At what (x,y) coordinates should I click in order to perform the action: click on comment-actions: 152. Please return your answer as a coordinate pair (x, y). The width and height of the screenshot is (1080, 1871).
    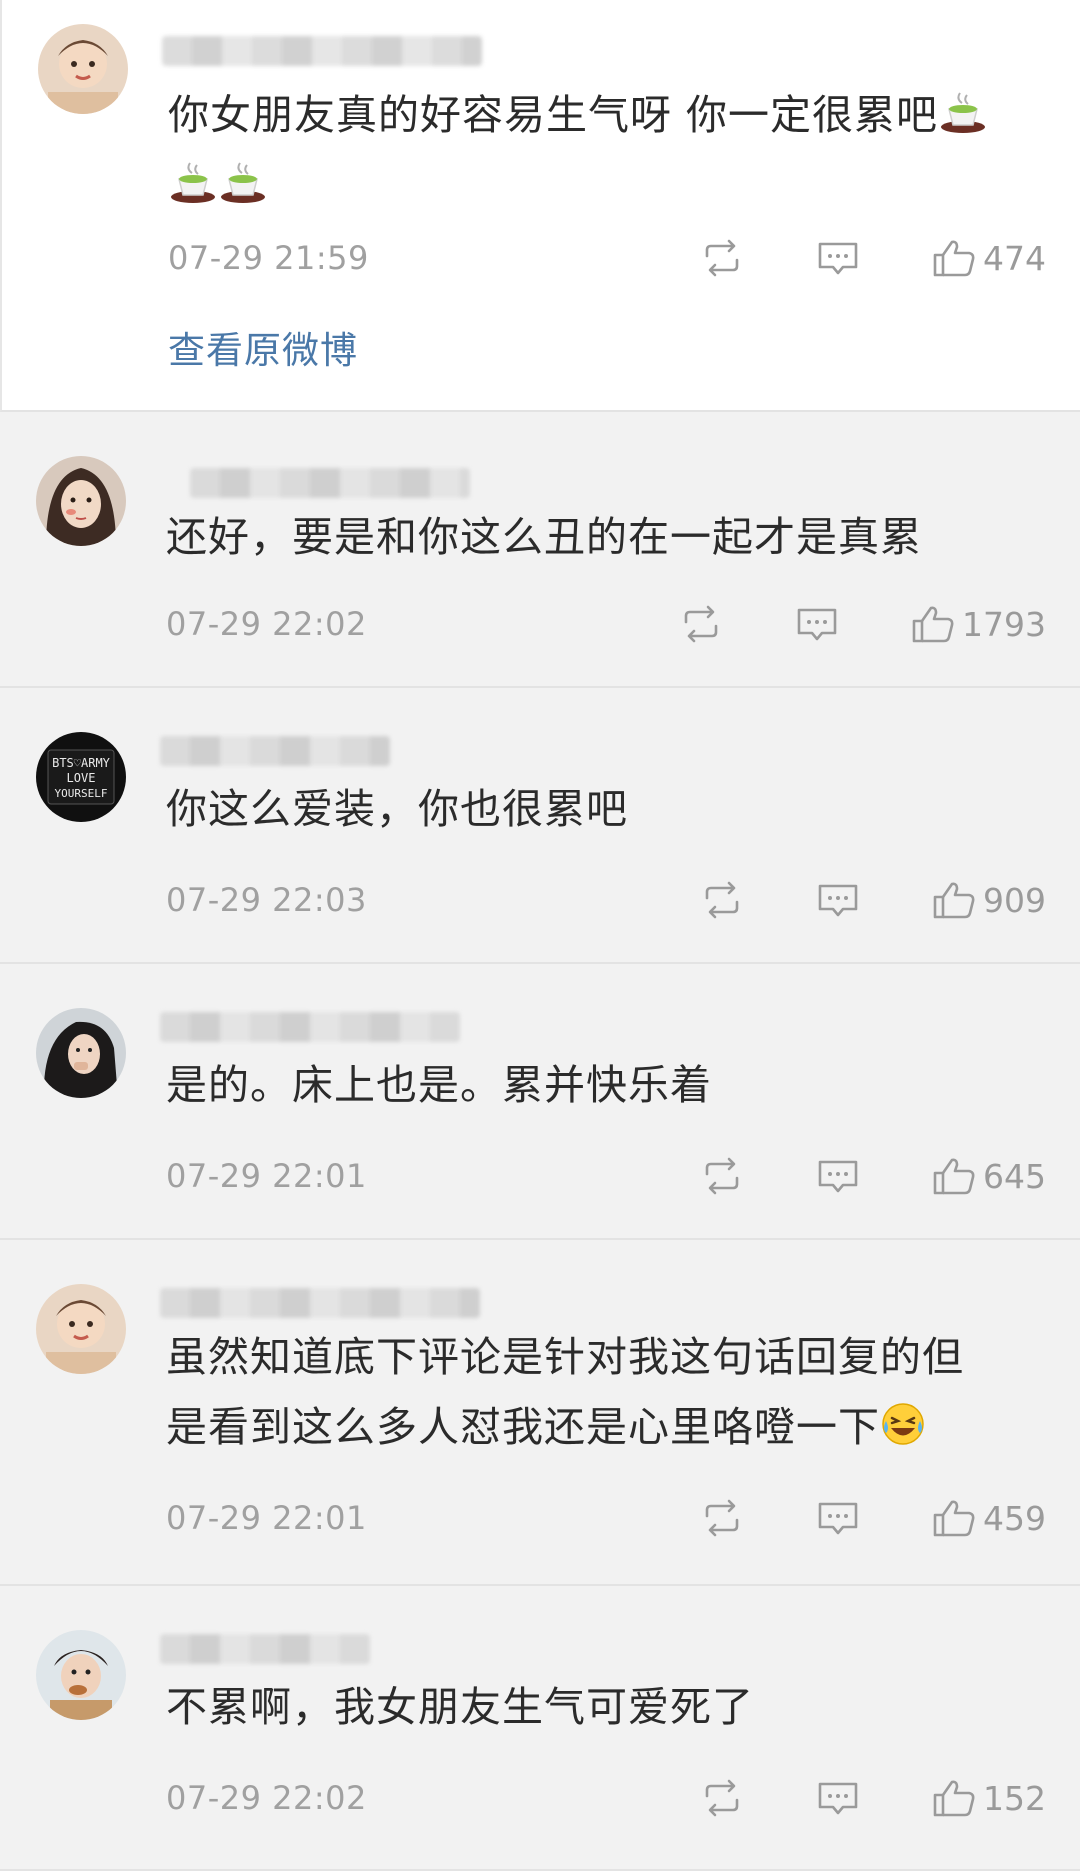
    Looking at the image, I should click on (872, 1798).